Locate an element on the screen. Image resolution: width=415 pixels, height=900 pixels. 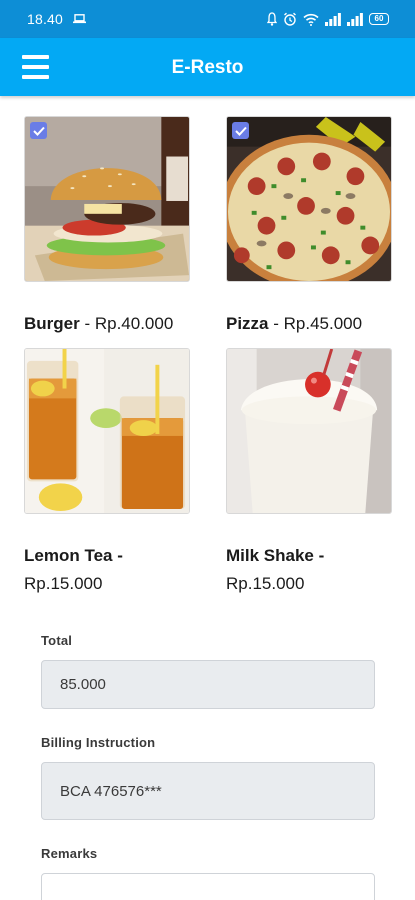
app-title: E-Resto is located at coordinates (207, 67).